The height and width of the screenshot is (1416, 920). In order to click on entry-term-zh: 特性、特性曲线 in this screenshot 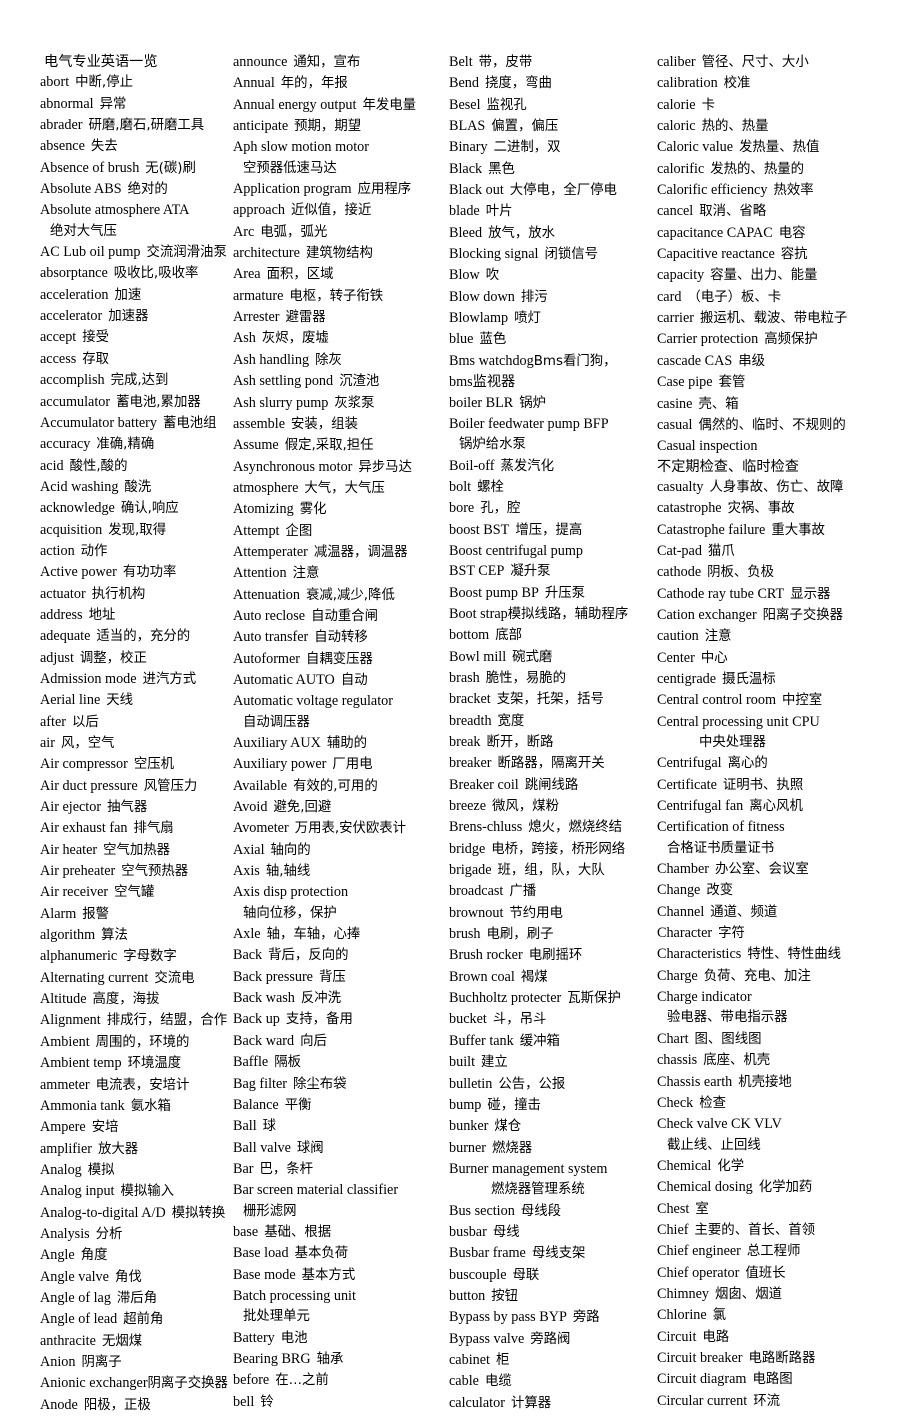, I will do `click(794, 955)`.